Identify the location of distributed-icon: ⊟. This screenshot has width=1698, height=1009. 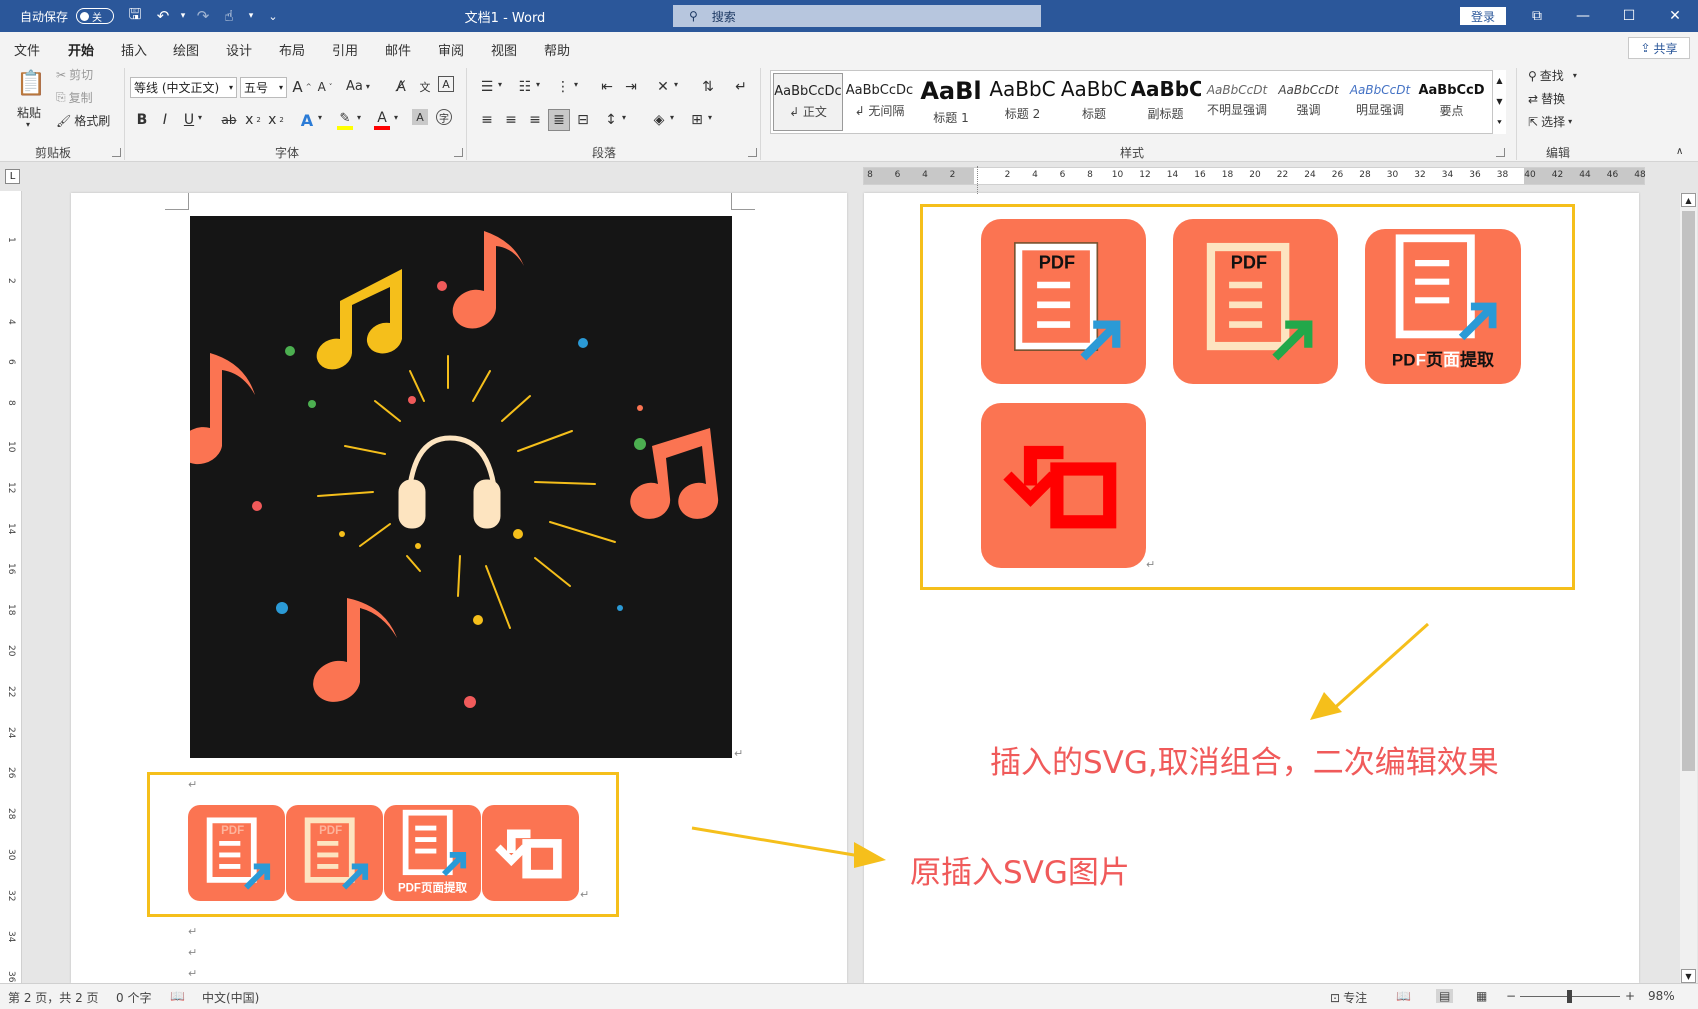
(583, 120).